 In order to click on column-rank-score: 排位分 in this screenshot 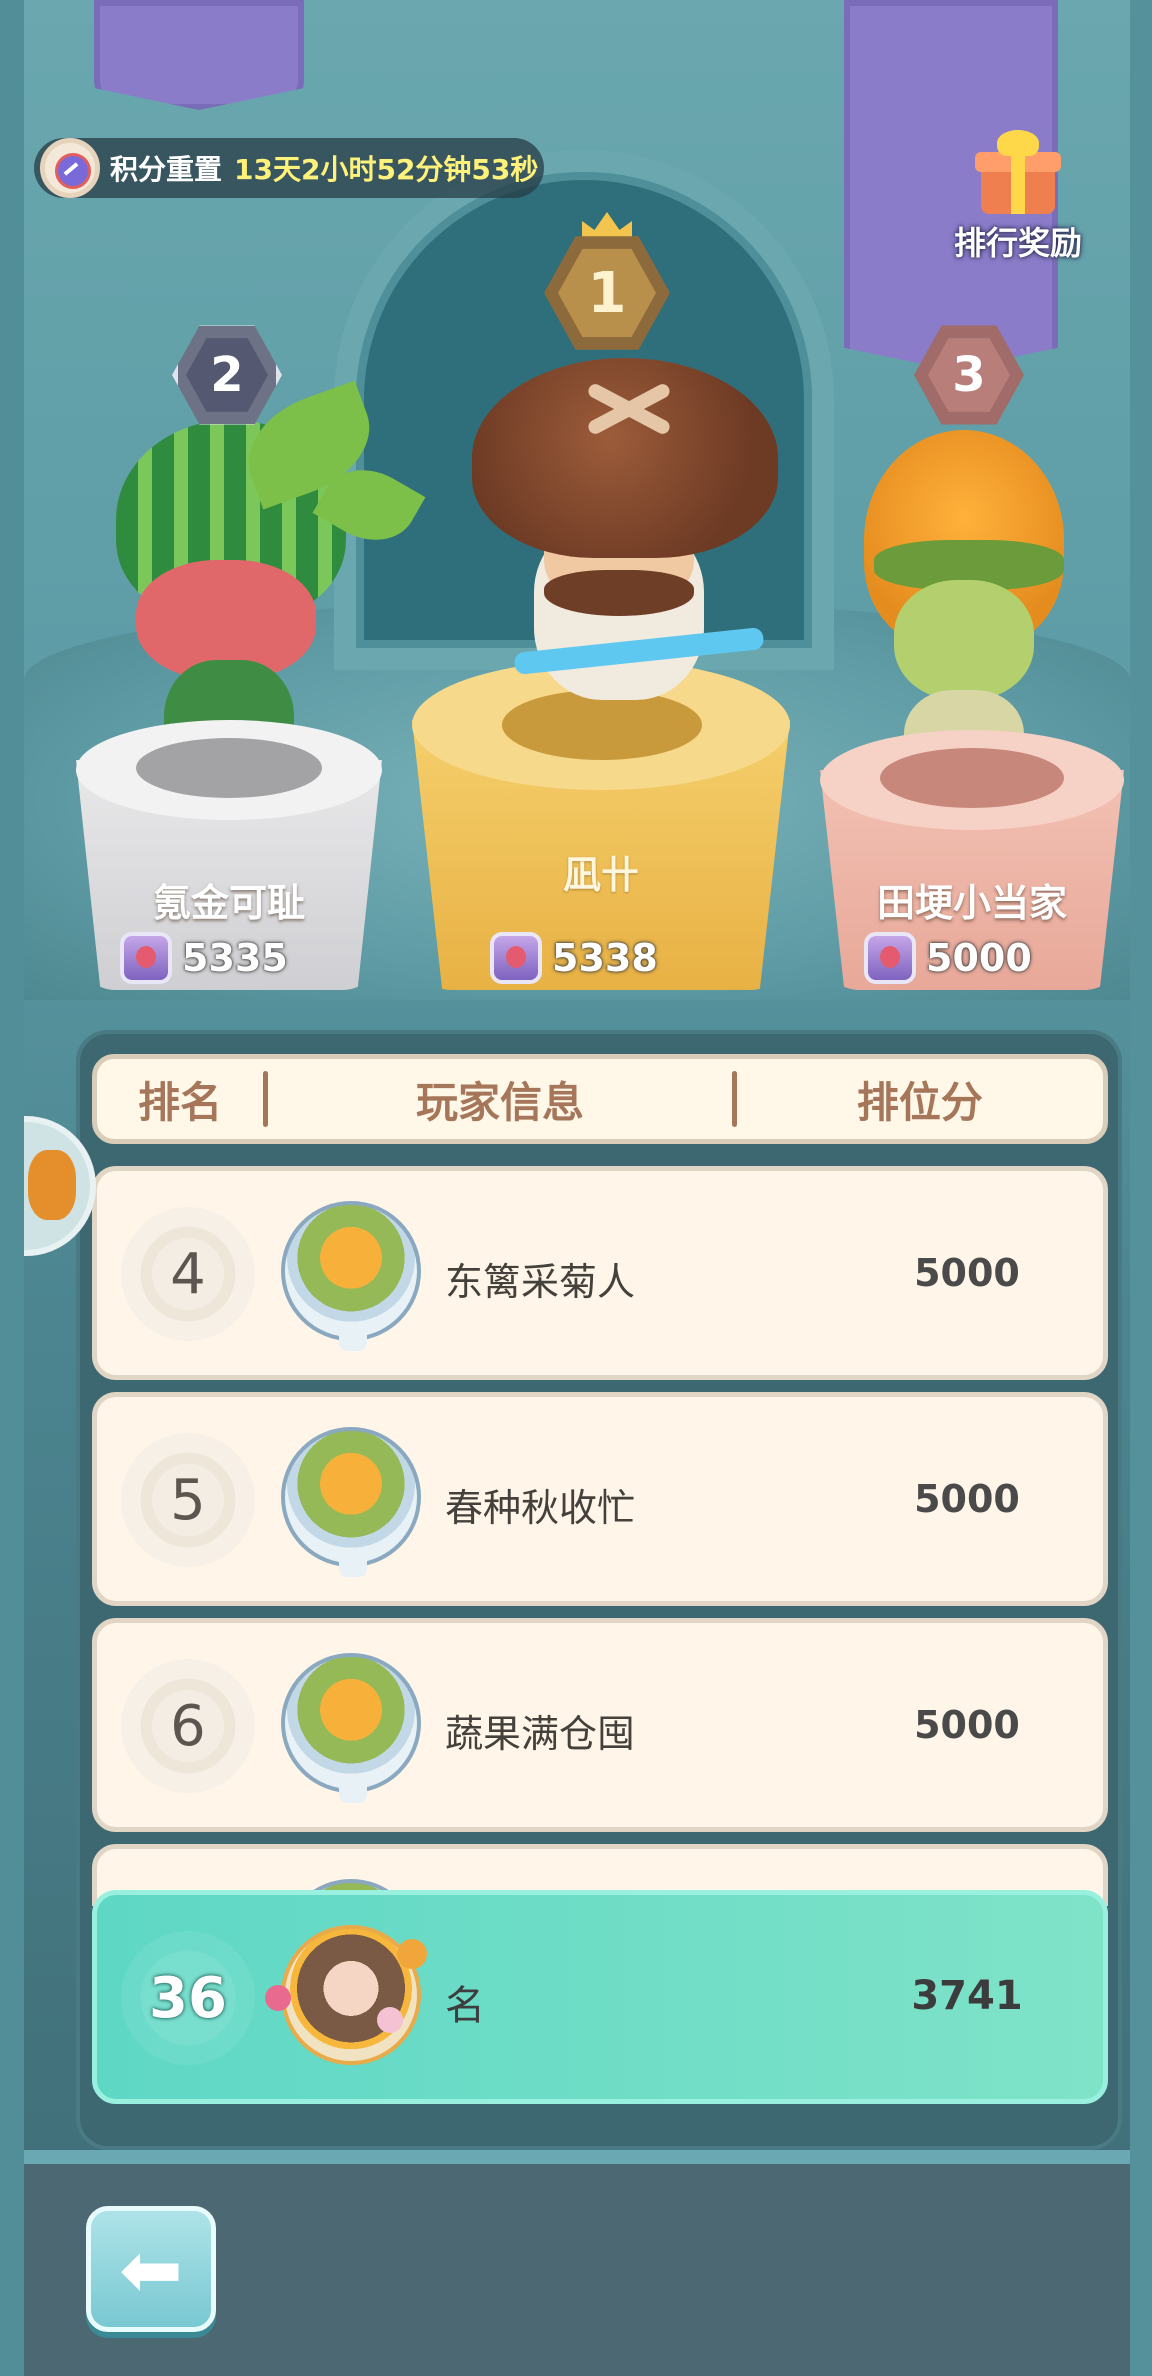, I will do `click(919, 1102)`.